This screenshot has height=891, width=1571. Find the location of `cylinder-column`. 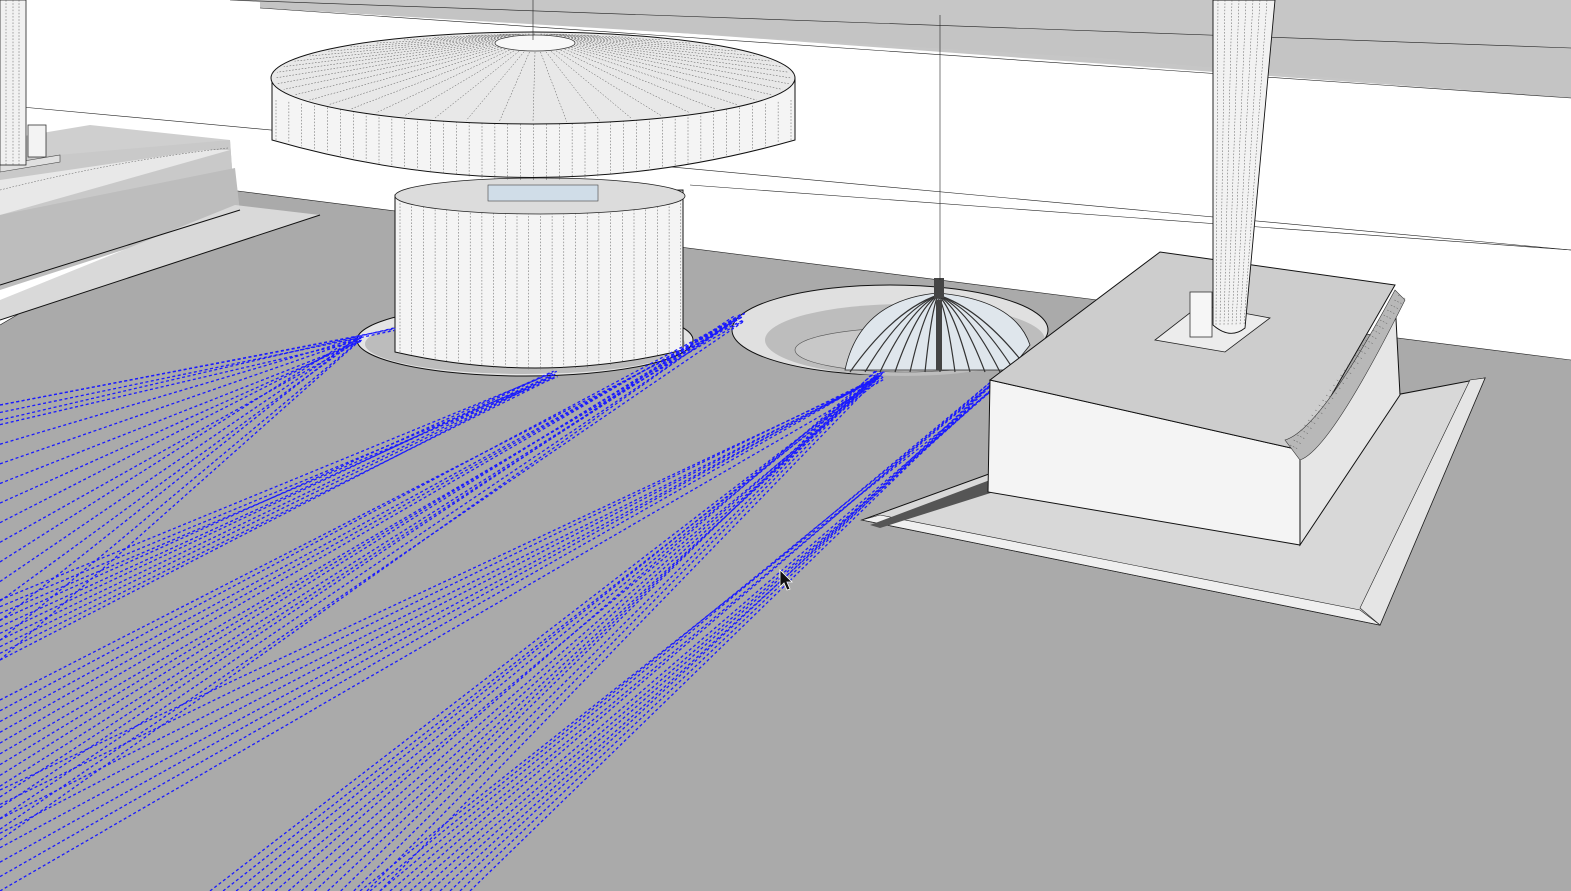

cylinder-column is located at coordinates (540, 274).